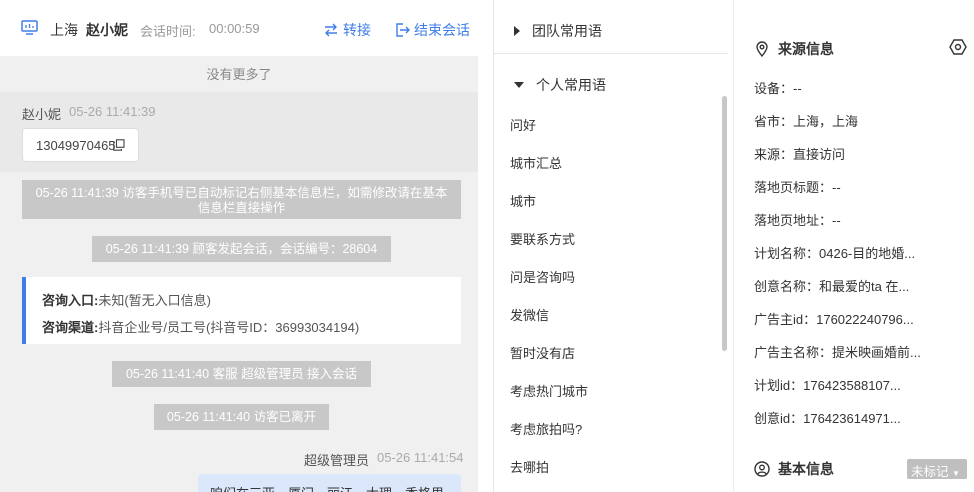  What do you see at coordinates (70, 327) in the screenshot?
I see `consult-channel-label: 咨询渠道:` at bounding box center [70, 327].